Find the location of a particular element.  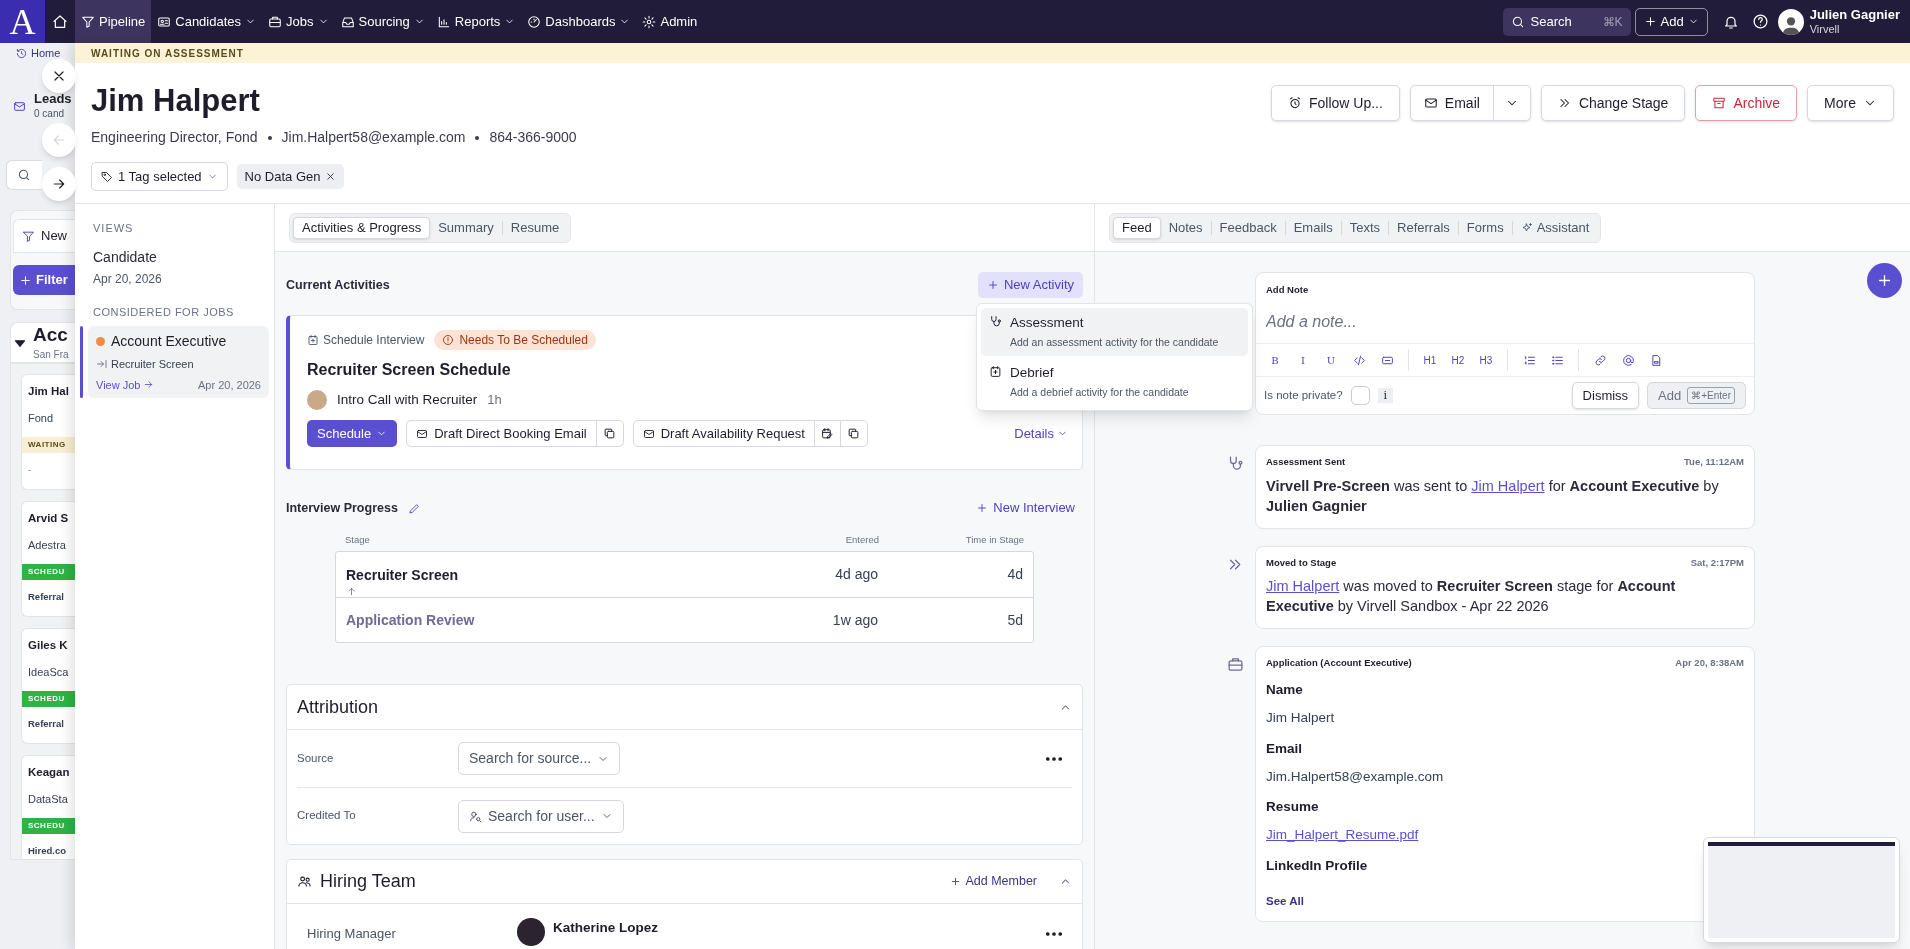

more-options-icon is located at coordinates (1054, 758).